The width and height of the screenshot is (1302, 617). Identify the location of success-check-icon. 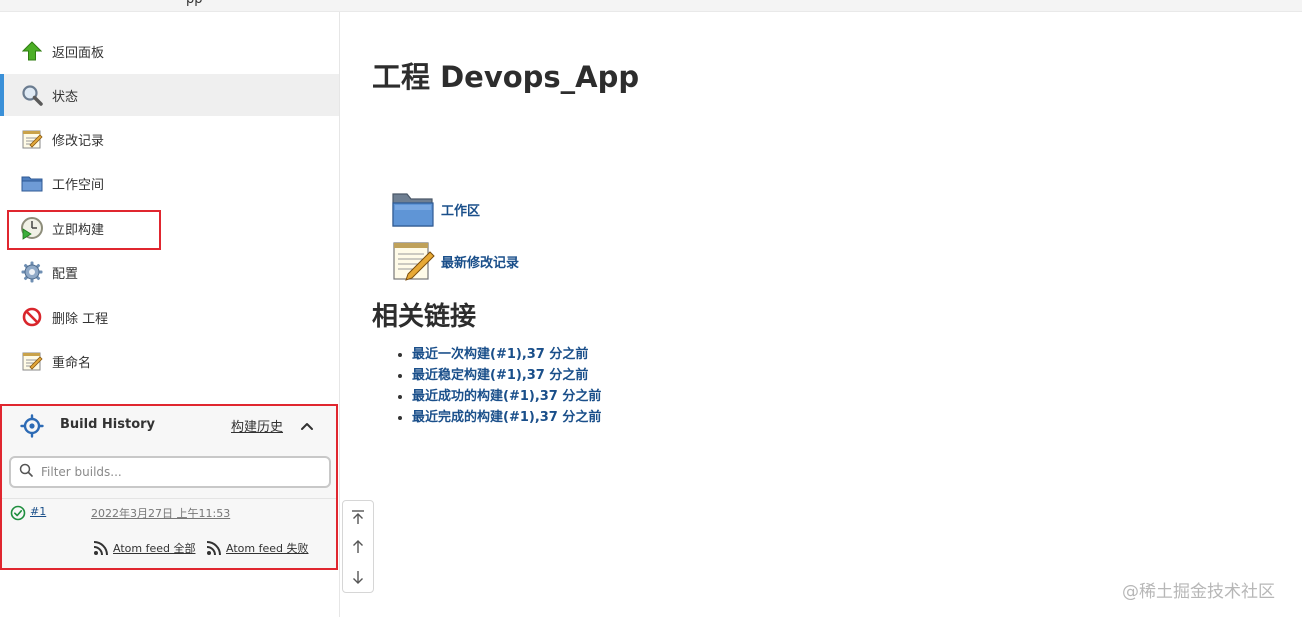
(18, 513).